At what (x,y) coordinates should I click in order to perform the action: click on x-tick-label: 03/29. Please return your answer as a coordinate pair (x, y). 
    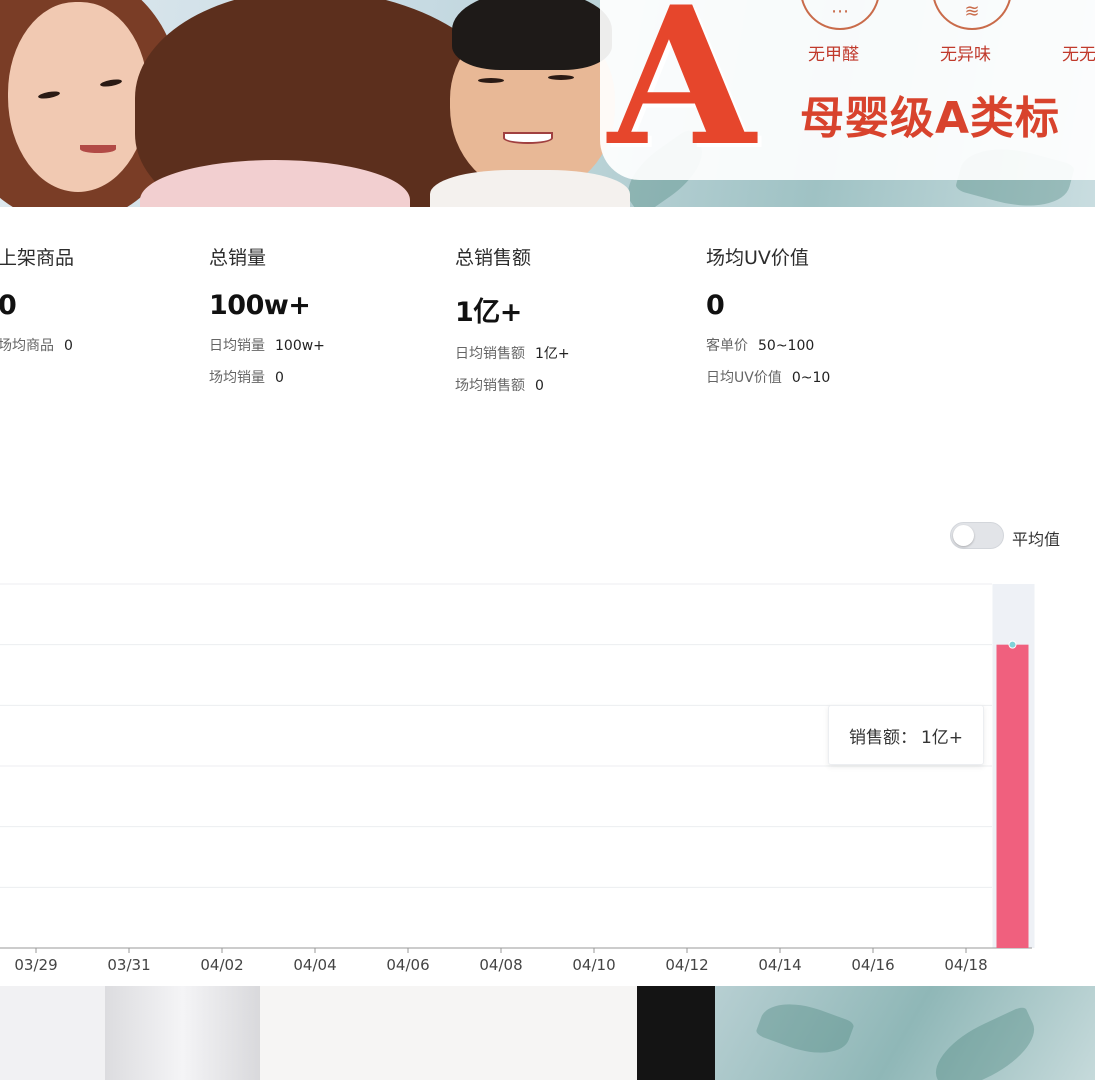
    Looking at the image, I should click on (36, 965).